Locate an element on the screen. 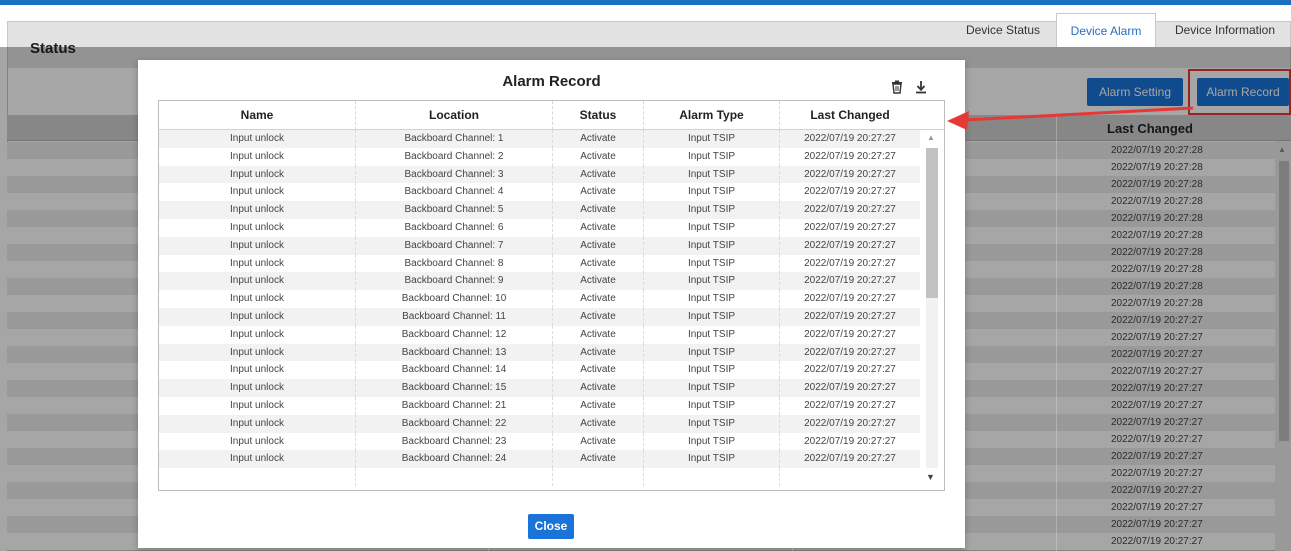 The height and width of the screenshot is (551, 1291). location-cell: Backboard Channel: 15 is located at coordinates (454, 388).